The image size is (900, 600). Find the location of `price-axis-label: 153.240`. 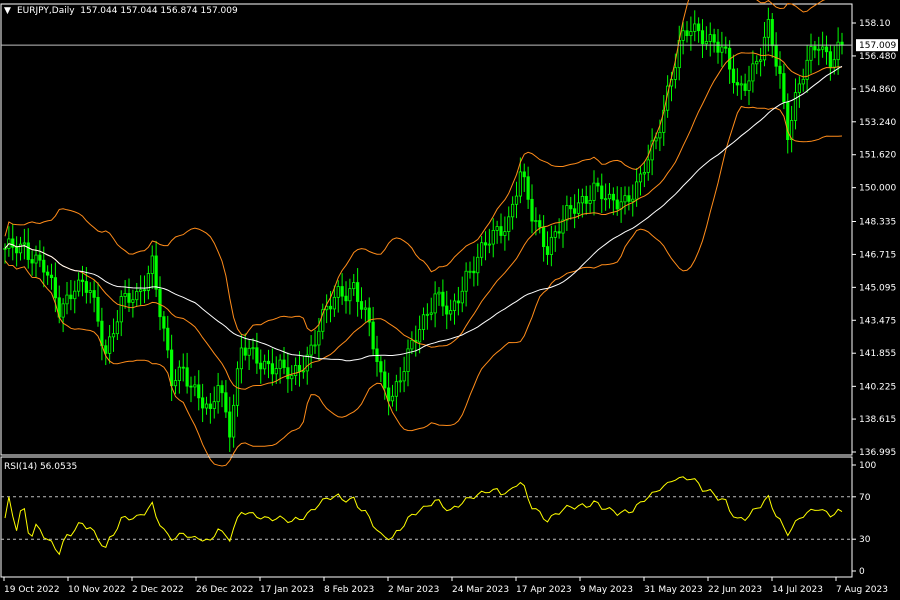

price-axis-label: 153.240 is located at coordinates (877, 123).